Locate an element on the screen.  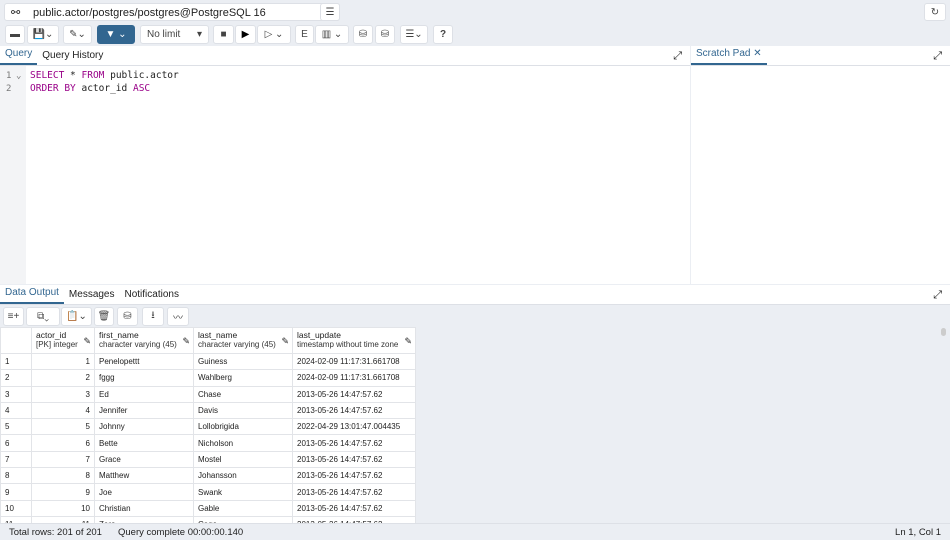
tab-query: Query is located at coordinates (19, 56).